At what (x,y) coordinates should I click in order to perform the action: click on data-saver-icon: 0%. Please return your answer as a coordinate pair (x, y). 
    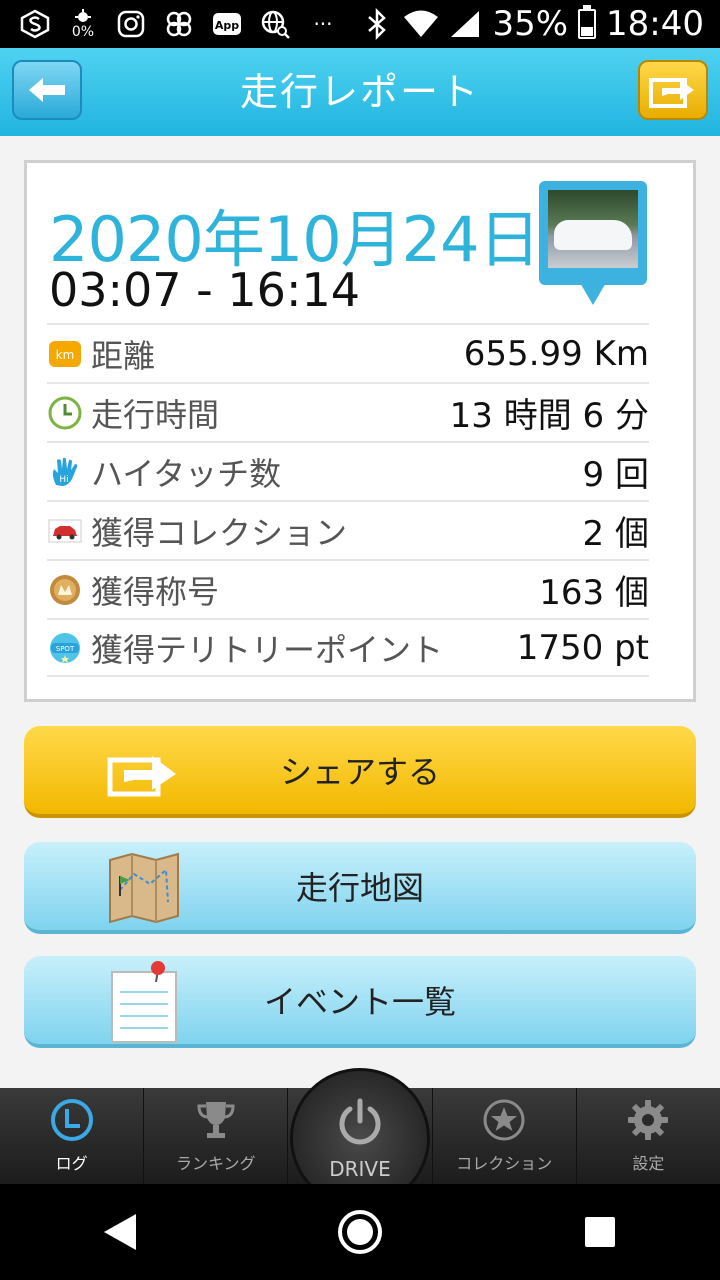
    Looking at the image, I should click on (83, 24).